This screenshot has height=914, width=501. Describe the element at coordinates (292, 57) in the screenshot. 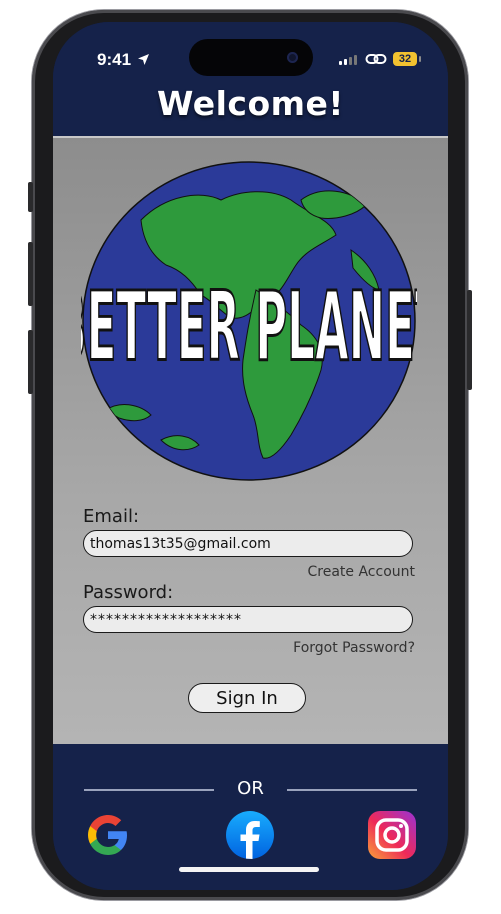

I see `camera-icon` at that location.